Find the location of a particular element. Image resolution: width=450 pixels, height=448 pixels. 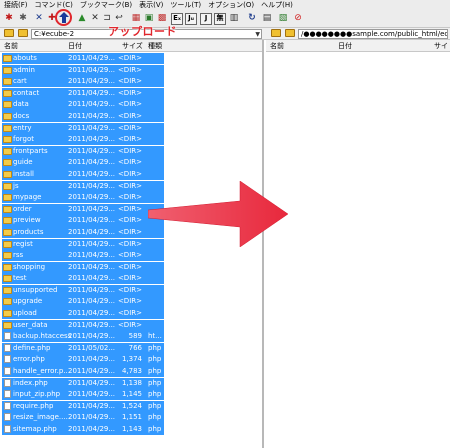

file-row: input_zip.php 2011/04/29... 1,145 php is located at coordinates (131, 395).